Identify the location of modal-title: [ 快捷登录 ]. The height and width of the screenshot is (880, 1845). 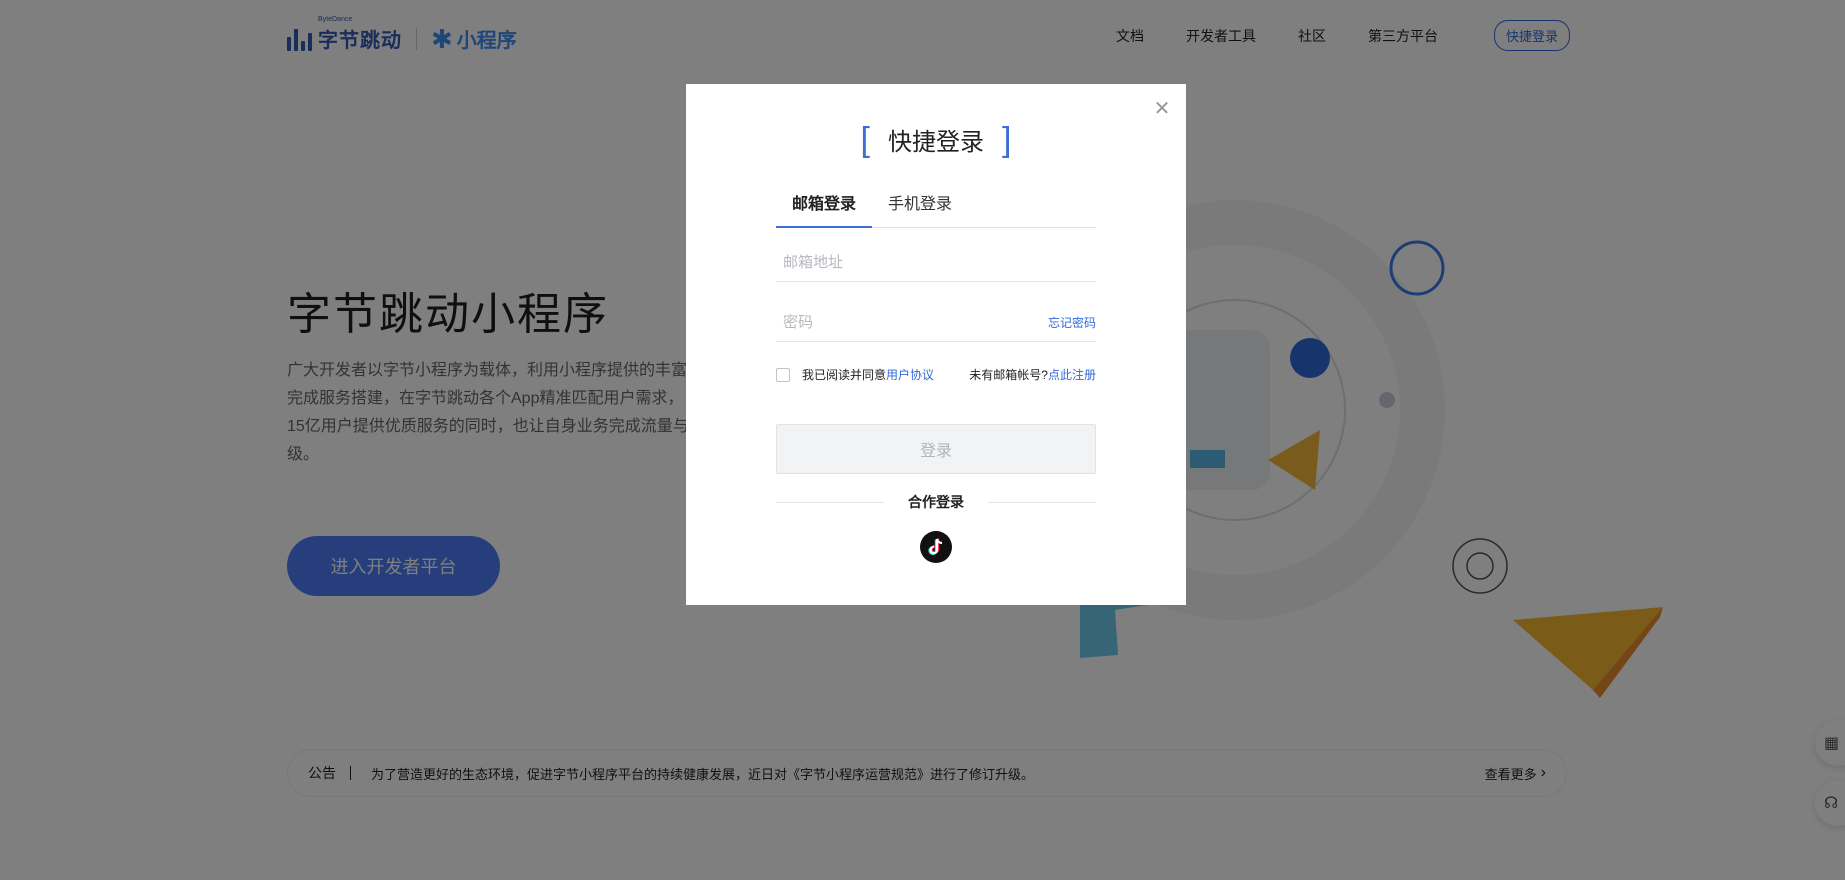
(936, 139).